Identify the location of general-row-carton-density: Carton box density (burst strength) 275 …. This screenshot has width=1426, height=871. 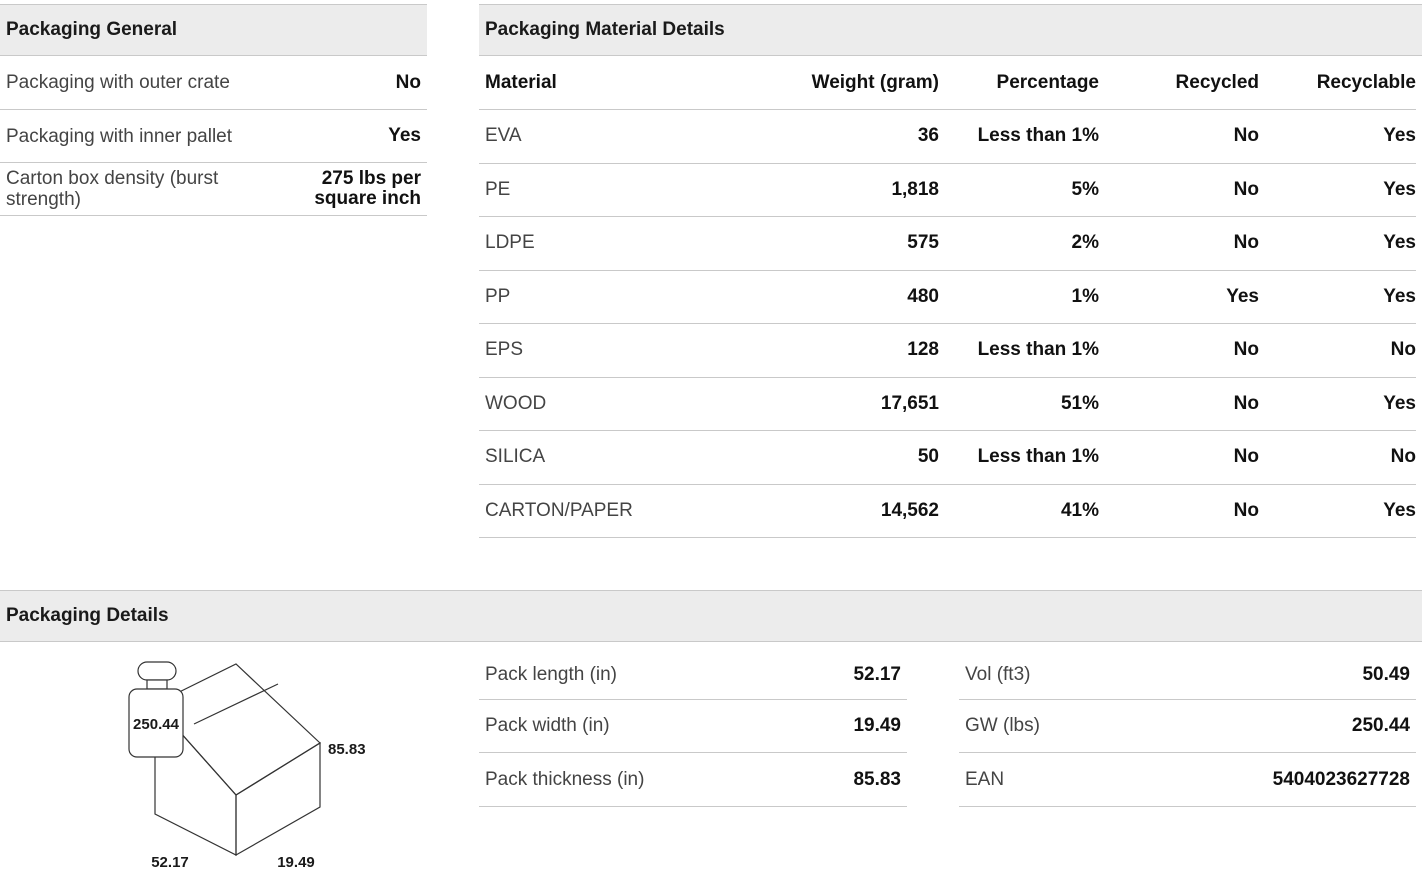
(213, 189).